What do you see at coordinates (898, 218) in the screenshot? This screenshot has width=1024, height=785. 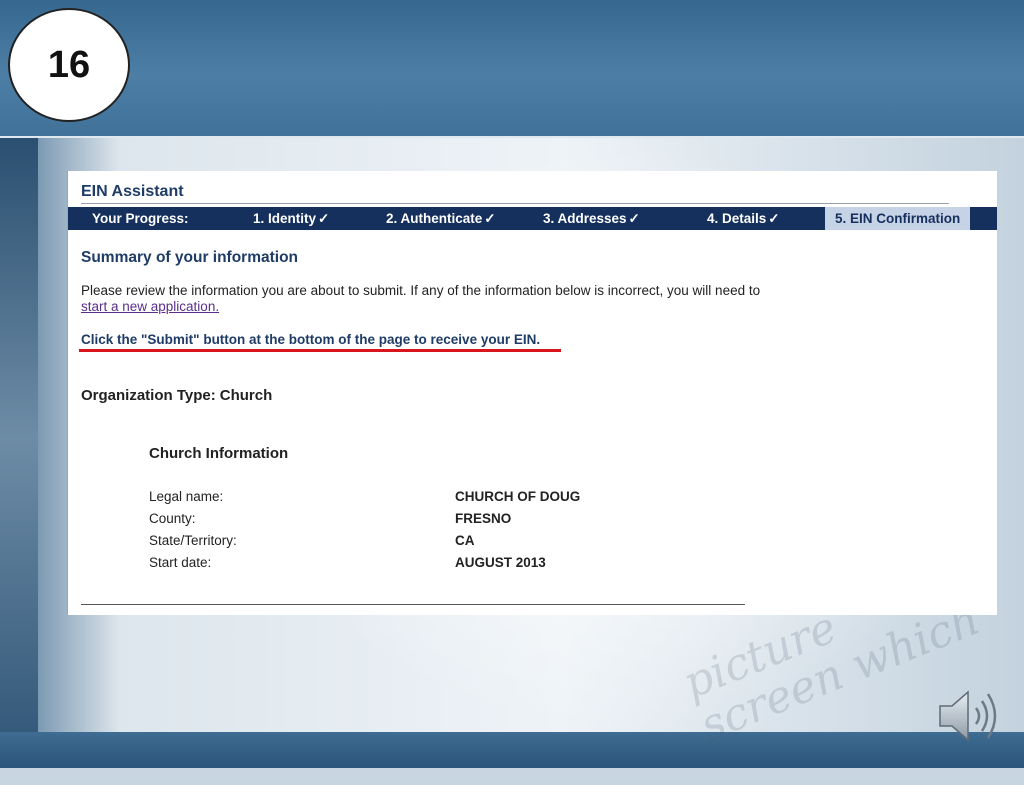 I see `progress-step-ein-confirmation: 5. EIN Confirmation` at bounding box center [898, 218].